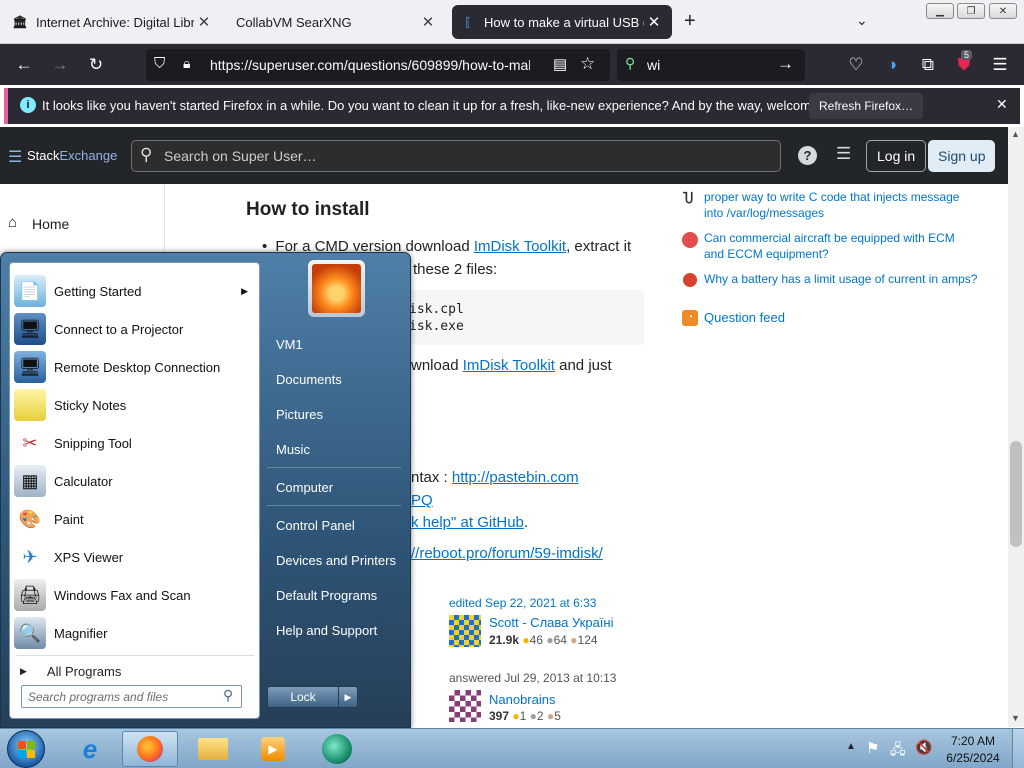 The image size is (1024, 768). Describe the element at coordinates (973, 758) in the screenshot. I see `clock-date: 6/25/2024` at that location.